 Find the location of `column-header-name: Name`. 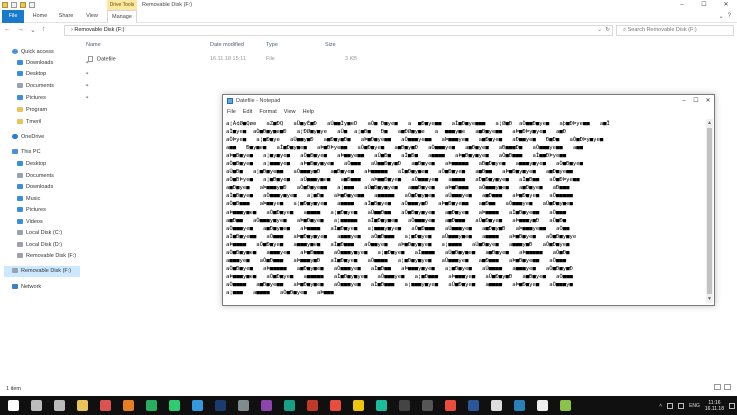

column-header-name: Name is located at coordinates (93, 45).